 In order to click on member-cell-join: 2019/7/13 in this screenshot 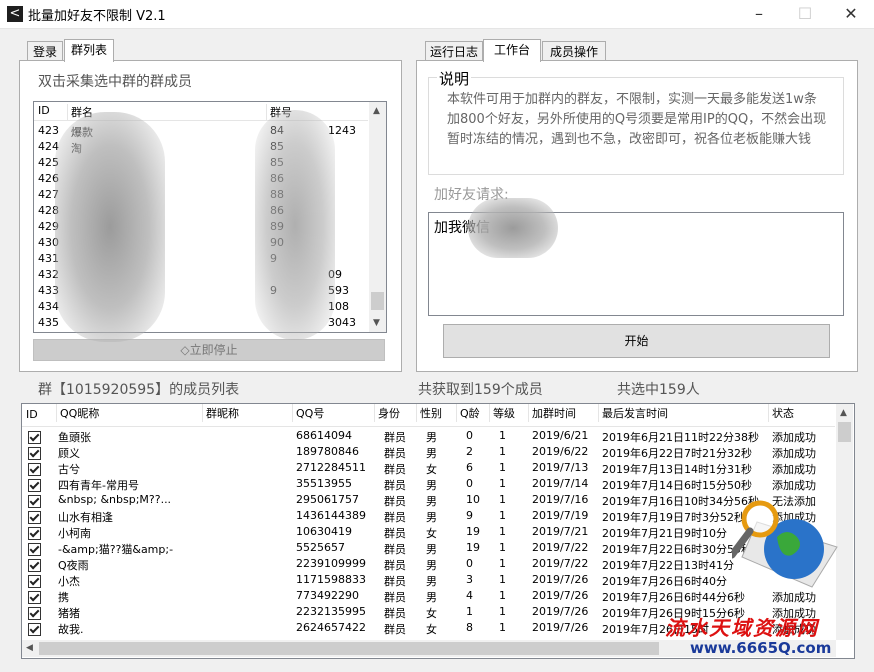, I will do `click(560, 467)`.